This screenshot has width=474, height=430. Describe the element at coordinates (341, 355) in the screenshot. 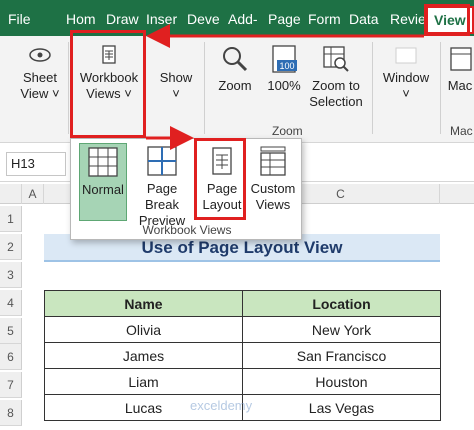

I see `table-cell: San Francisco` at that location.